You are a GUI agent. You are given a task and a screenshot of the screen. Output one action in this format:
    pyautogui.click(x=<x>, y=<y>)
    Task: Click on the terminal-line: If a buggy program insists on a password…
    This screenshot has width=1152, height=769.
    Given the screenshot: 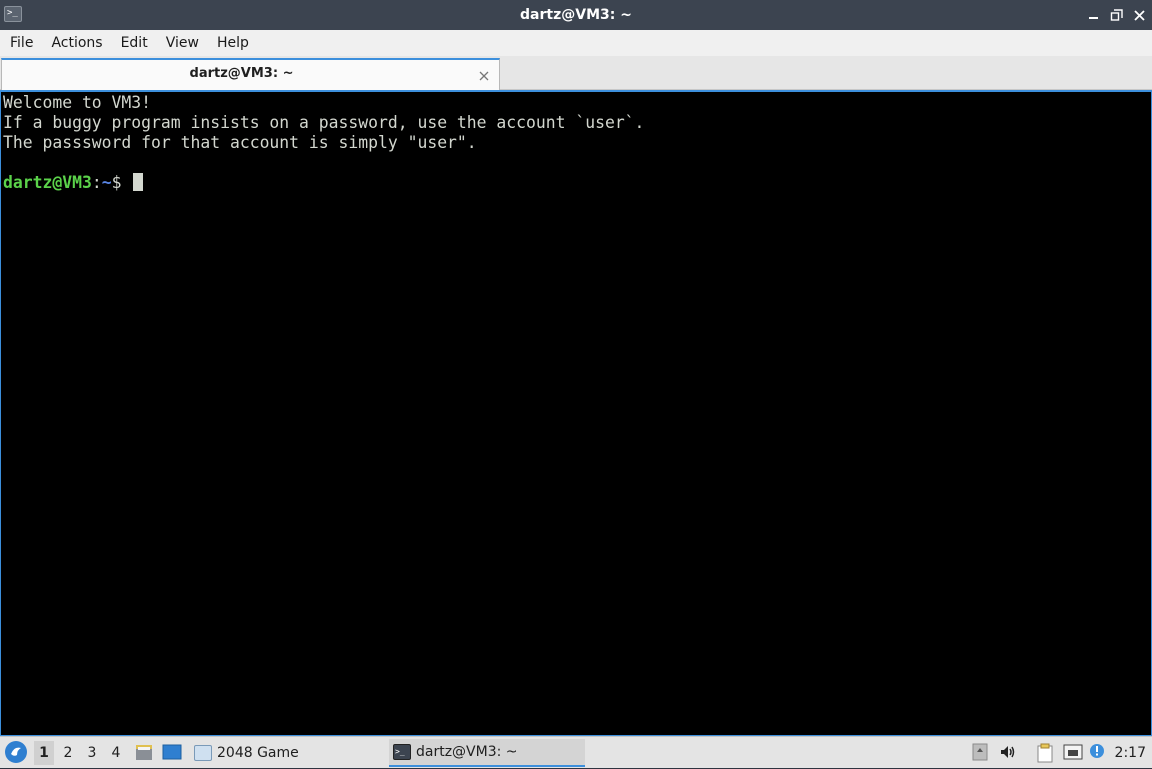 What is the action you would take?
    pyautogui.click(x=324, y=122)
    